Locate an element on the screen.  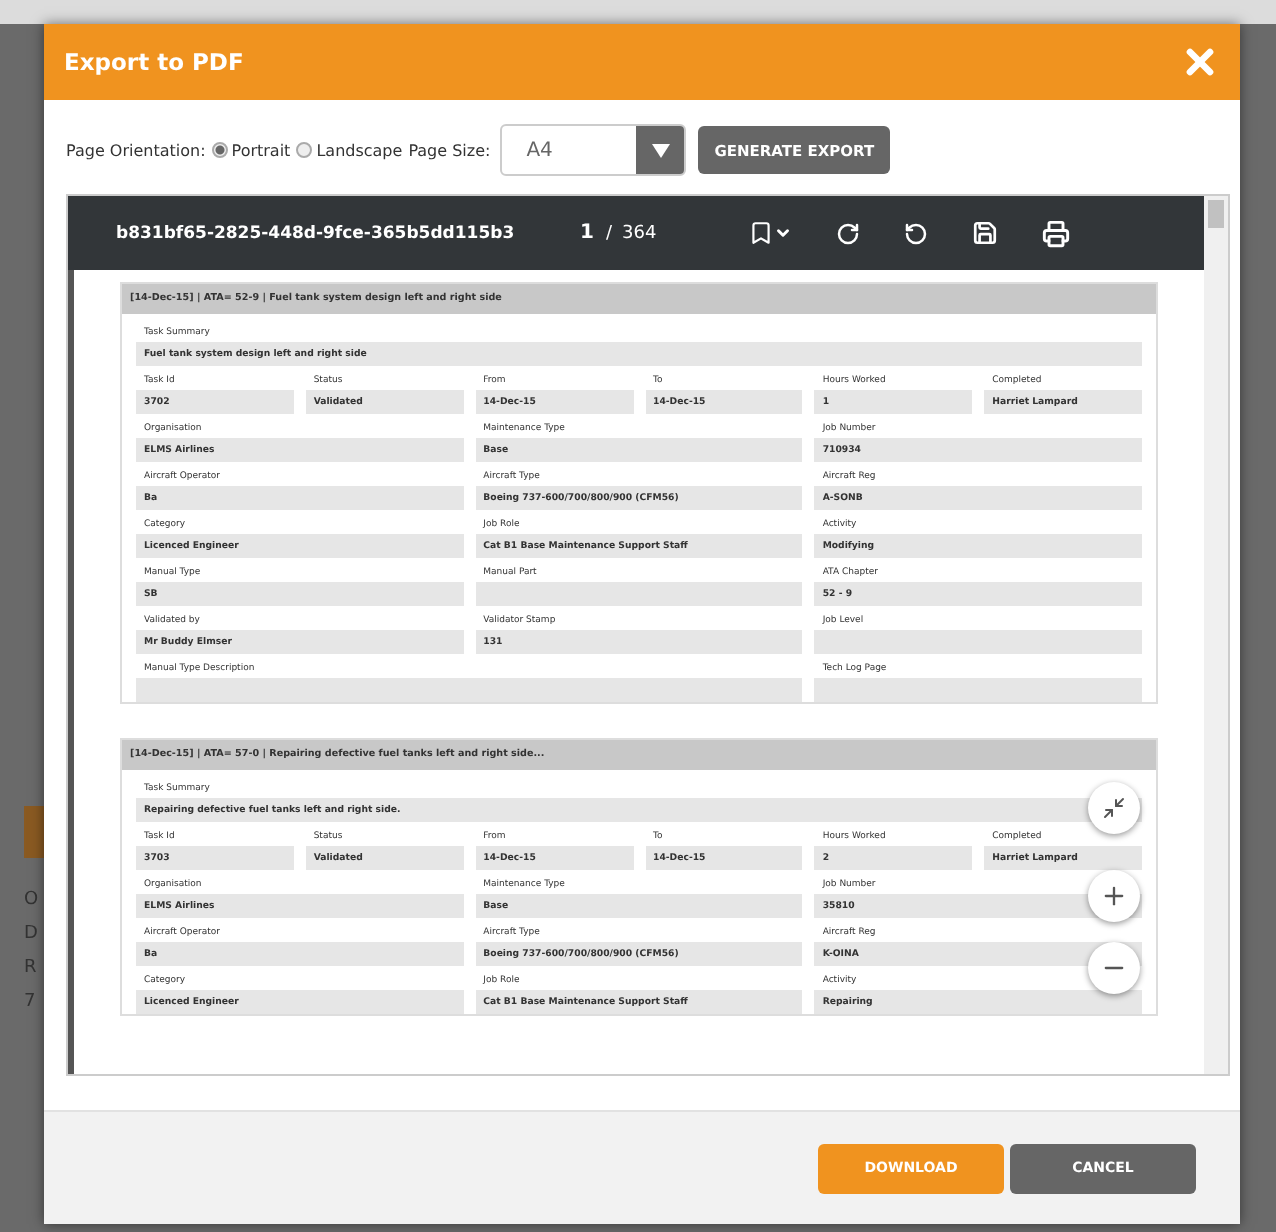
page-number: 1 is located at coordinates (587, 233).